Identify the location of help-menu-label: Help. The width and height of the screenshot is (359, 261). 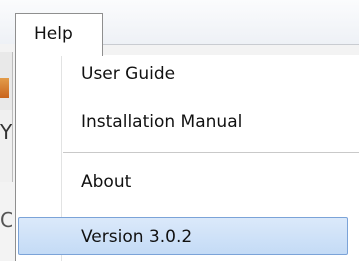
(53, 34).